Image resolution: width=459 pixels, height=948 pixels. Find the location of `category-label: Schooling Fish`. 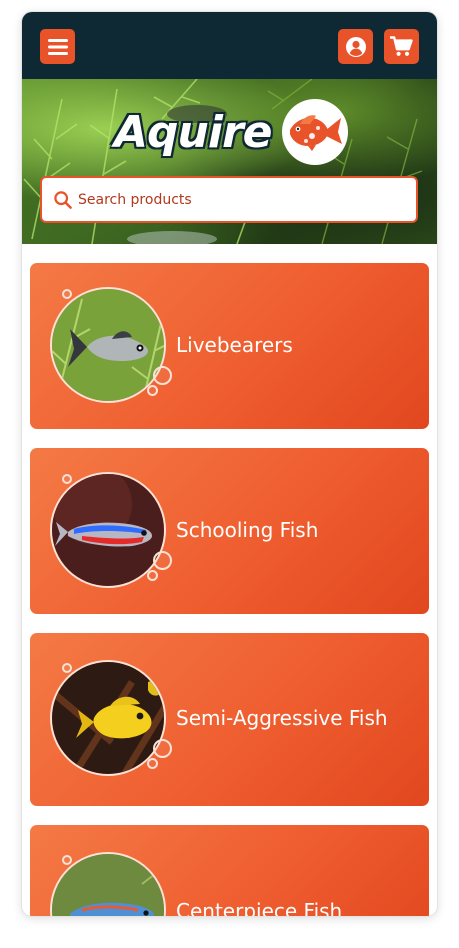

category-label: Schooling Fish is located at coordinates (247, 530).